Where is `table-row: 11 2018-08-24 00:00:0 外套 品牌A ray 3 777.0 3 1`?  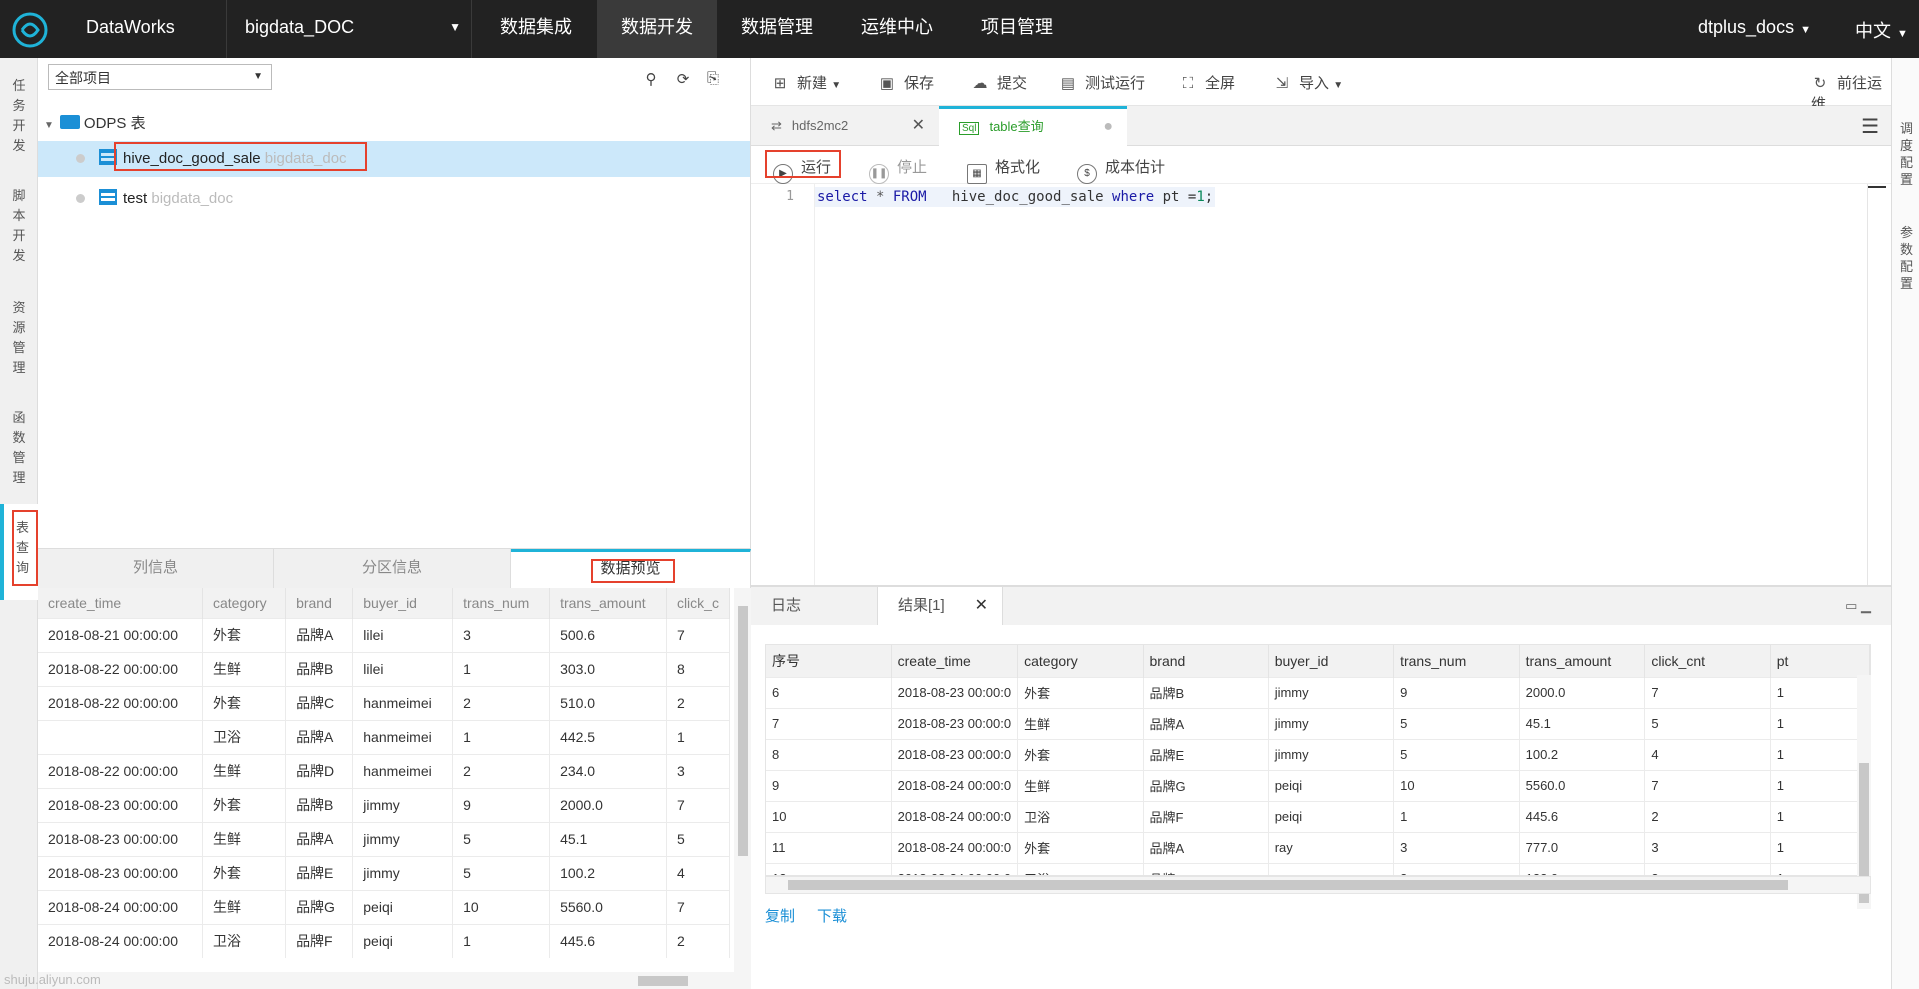 table-row: 11 2018-08-24 00:00:0 外套 品牌A ray 3 777.0 3 1 is located at coordinates (1318, 847).